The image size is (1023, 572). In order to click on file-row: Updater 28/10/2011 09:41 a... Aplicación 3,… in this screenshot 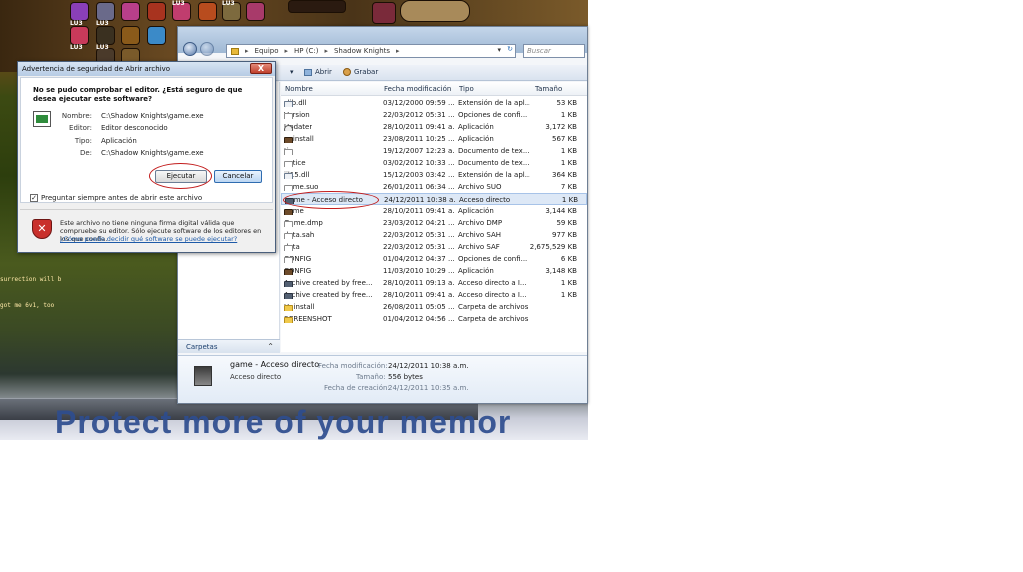, I will do `click(434, 127)`.